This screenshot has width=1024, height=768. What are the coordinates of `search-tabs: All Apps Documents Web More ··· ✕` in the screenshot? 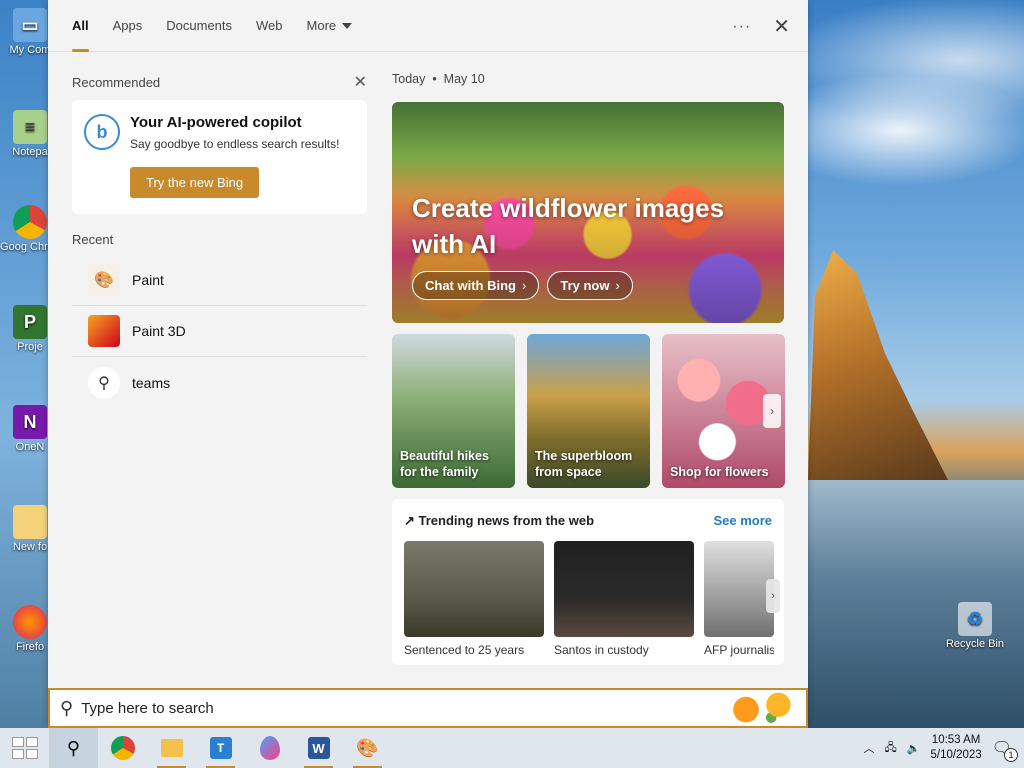 It's located at (428, 26).